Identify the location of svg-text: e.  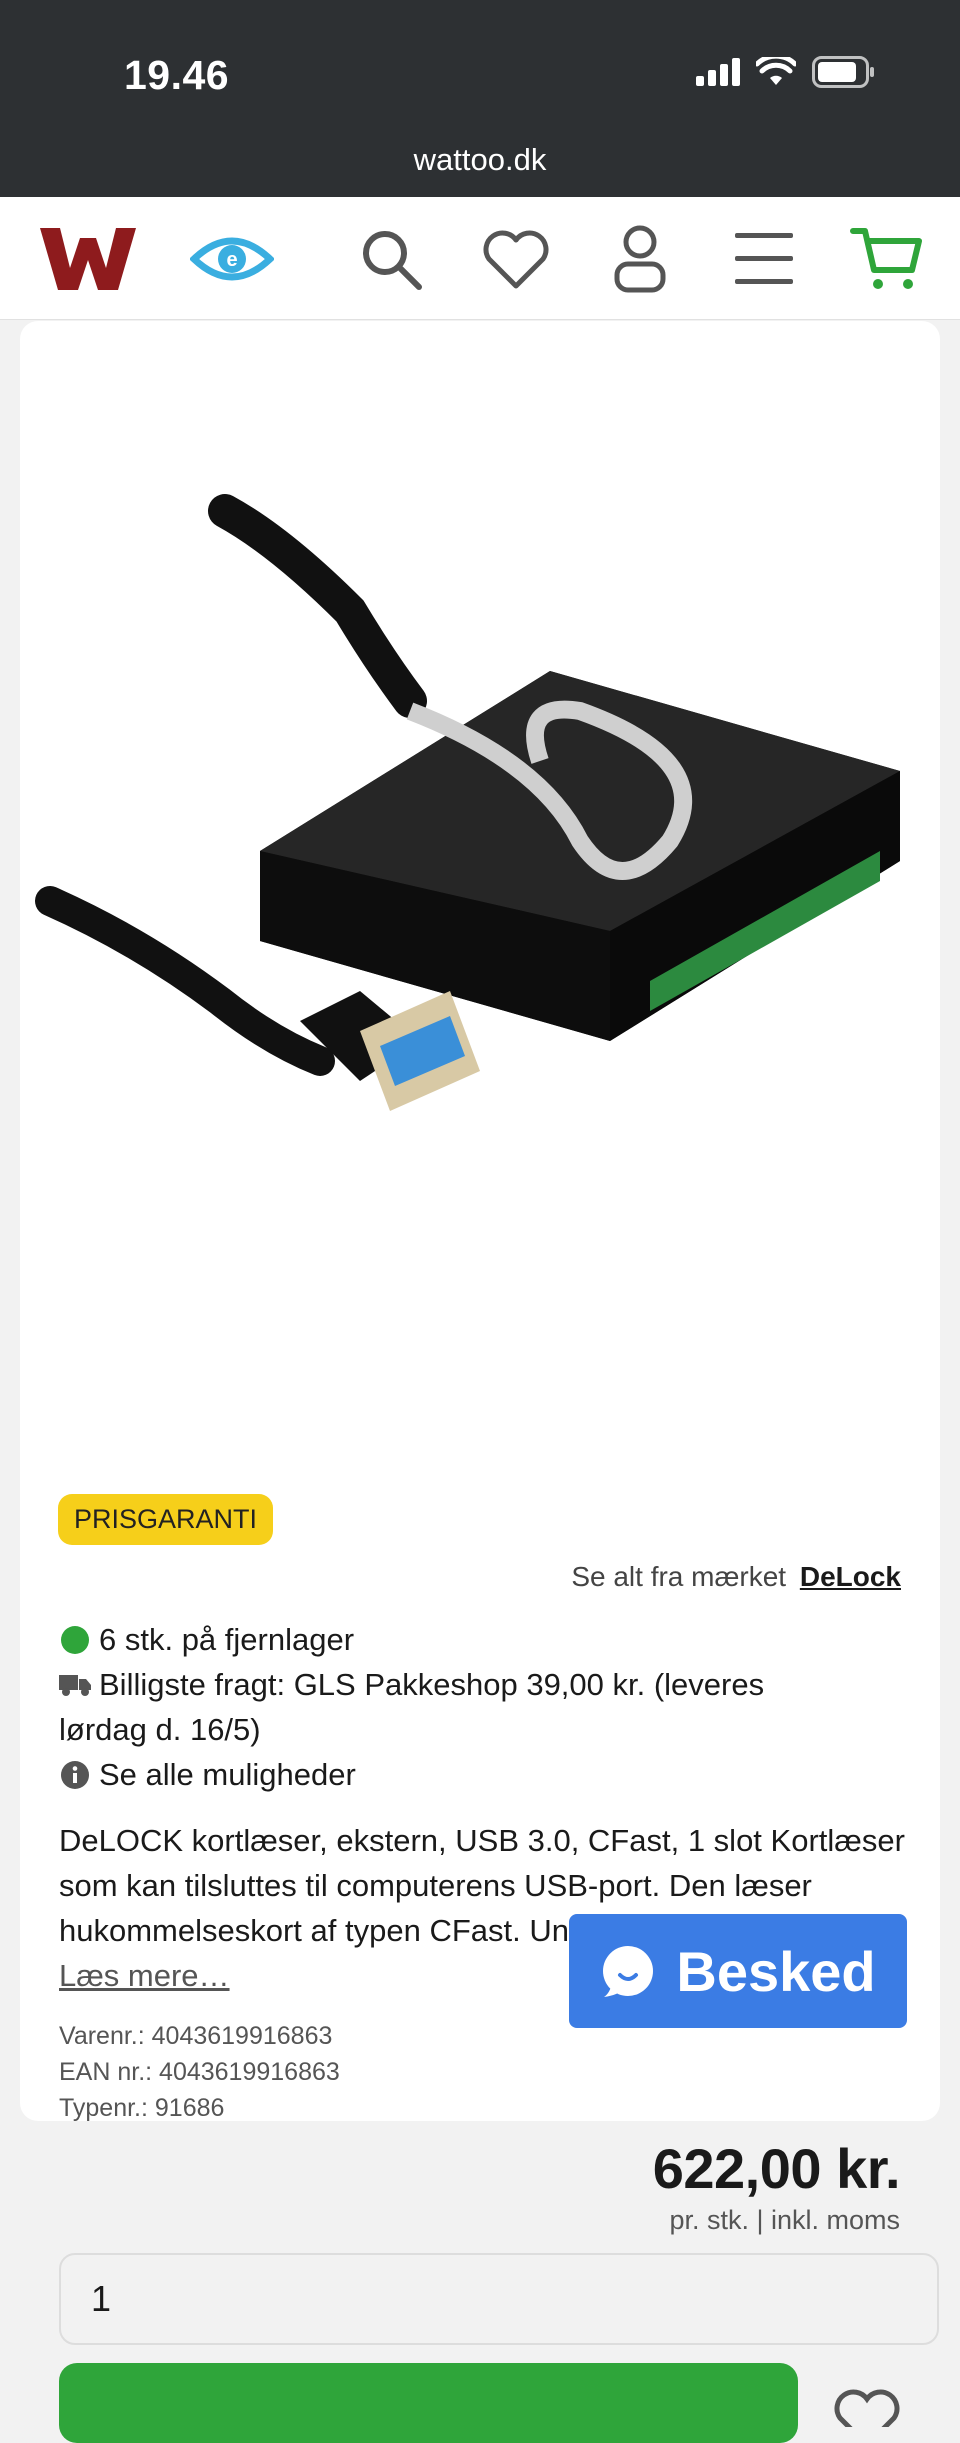
(231, 260).